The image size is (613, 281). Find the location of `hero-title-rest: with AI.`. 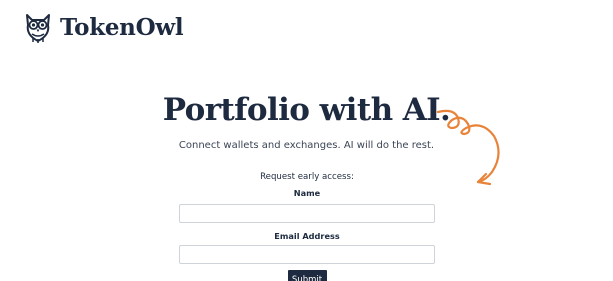

hero-title-rest: with AI. is located at coordinates (380, 110).